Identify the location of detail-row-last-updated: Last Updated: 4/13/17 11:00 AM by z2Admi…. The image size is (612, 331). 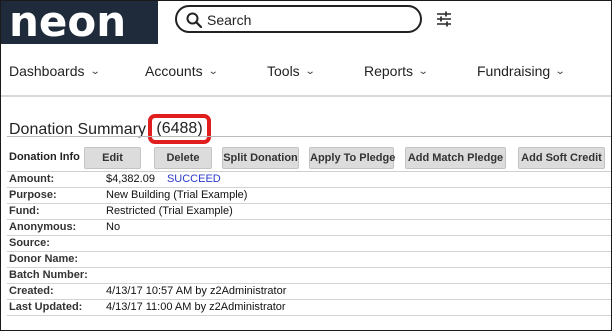
(306, 308).